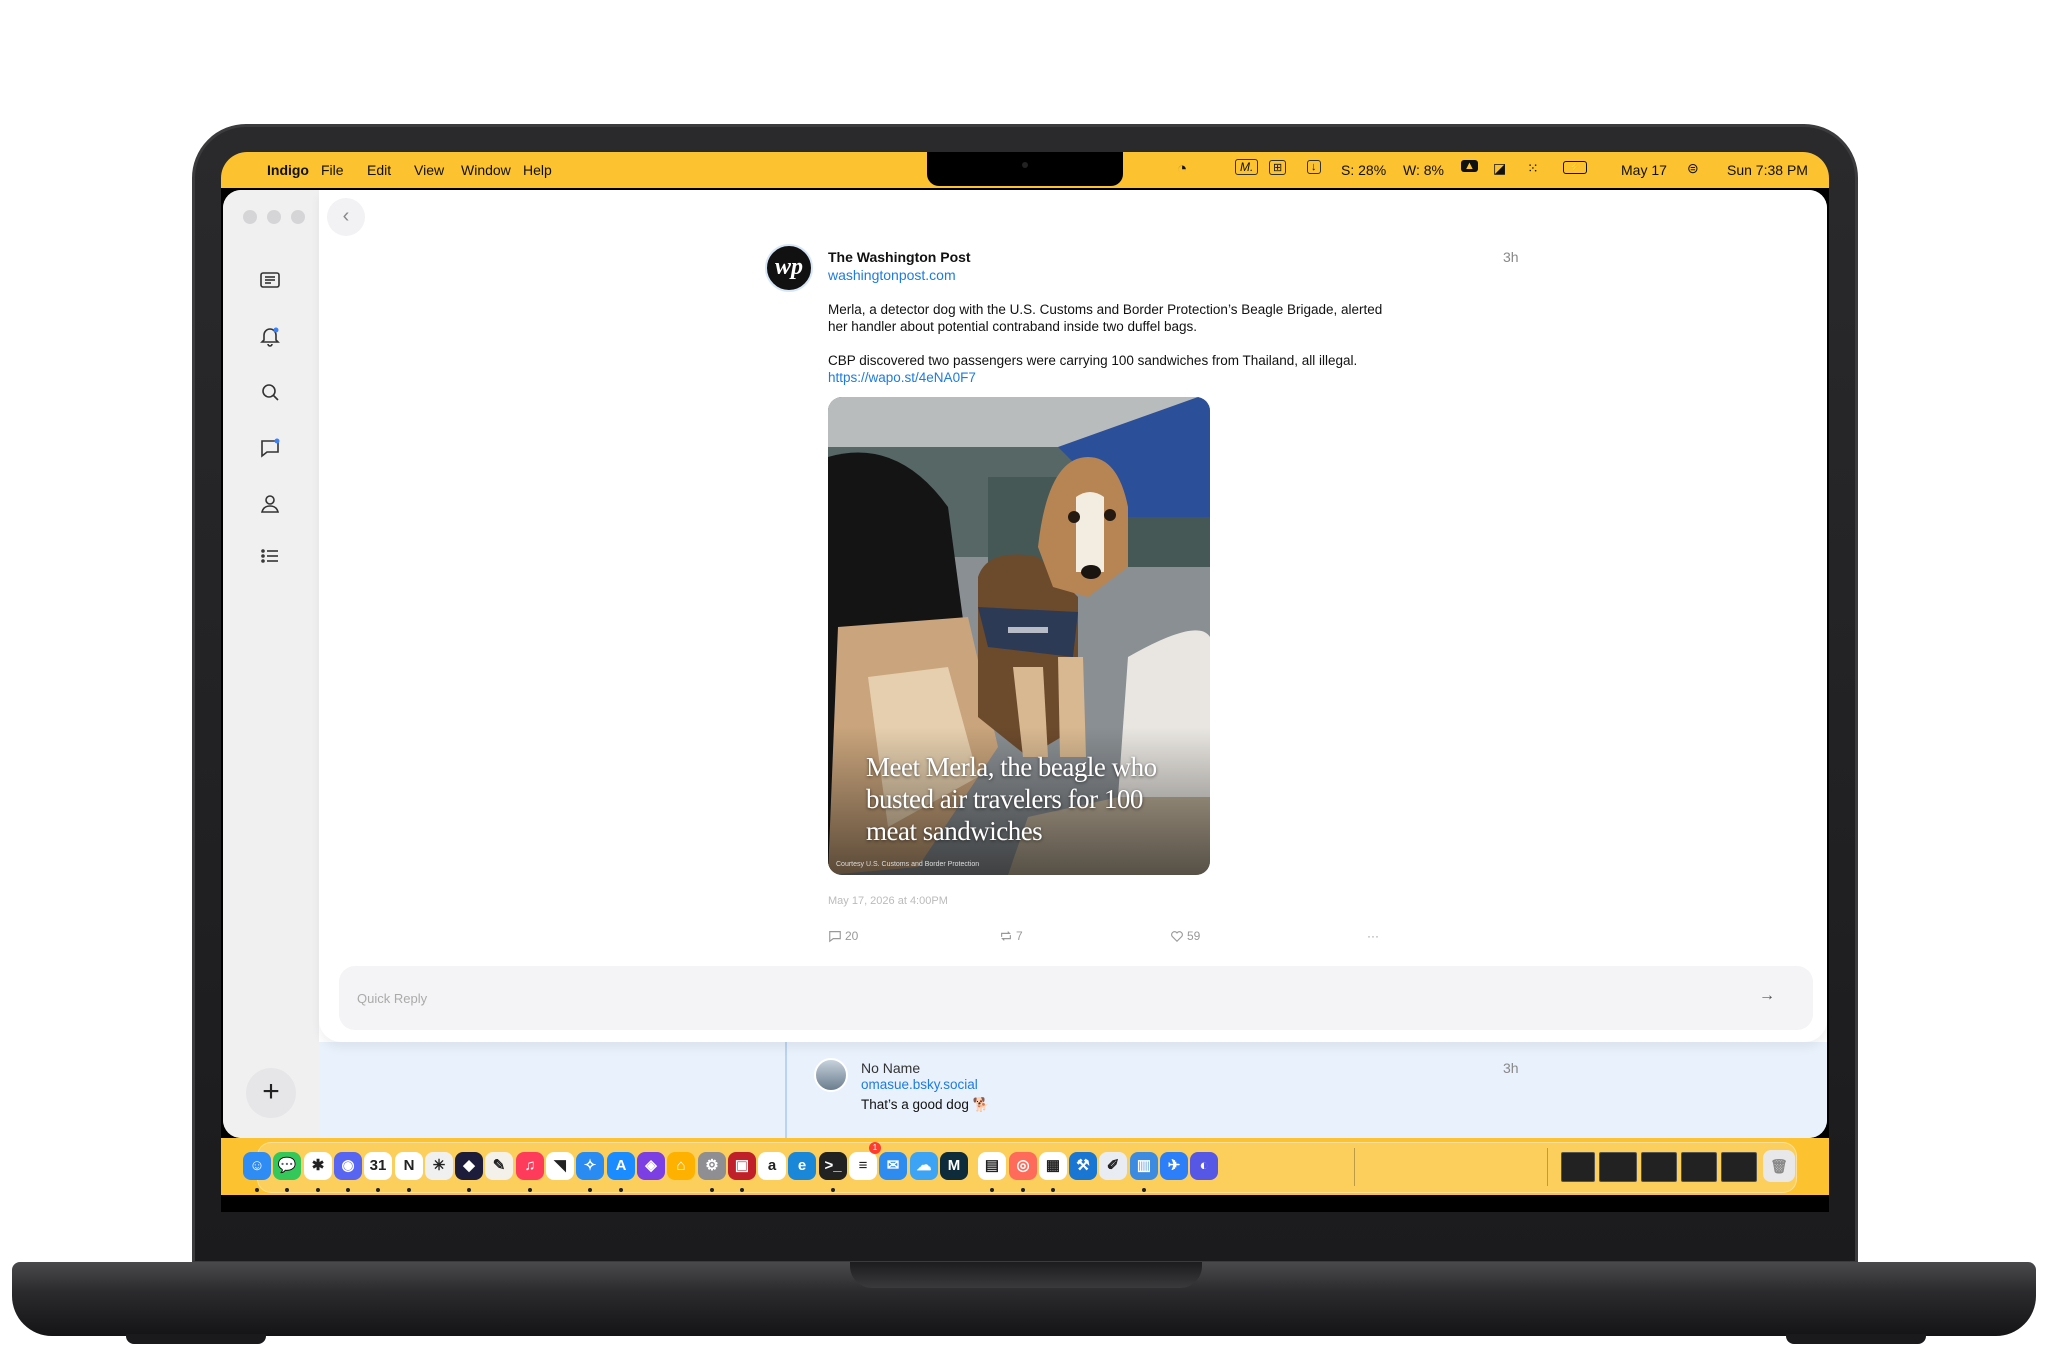 The width and height of the screenshot is (2048, 1348). What do you see at coordinates (270, 448) in the screenshot?
I see `chat-icon` at bounding box center [270, 448].